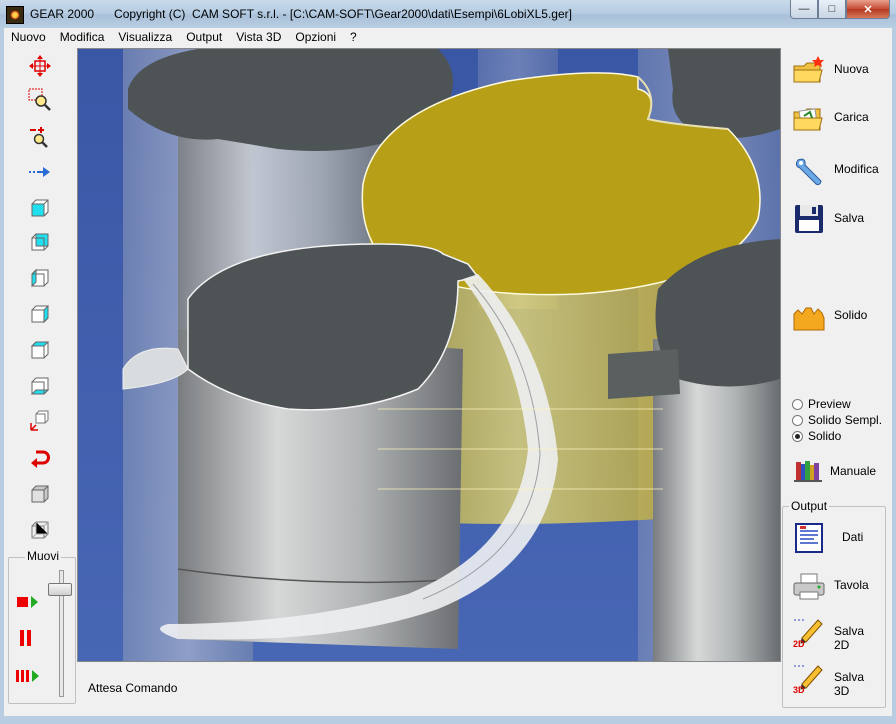 This screenshot has height=724, width=896. I want to click on radio-solido-sempl-label: Solido Sempl., so click(845, 420).